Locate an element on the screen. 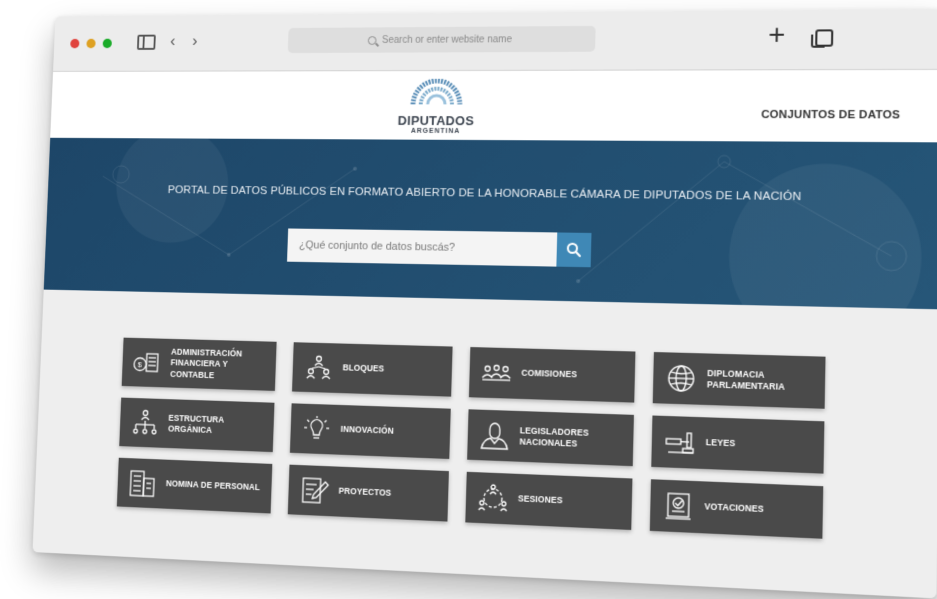 Image resolution: width=937 pixels, height=599 pixels. org-chart-icon is located at coordinates (145, 423).